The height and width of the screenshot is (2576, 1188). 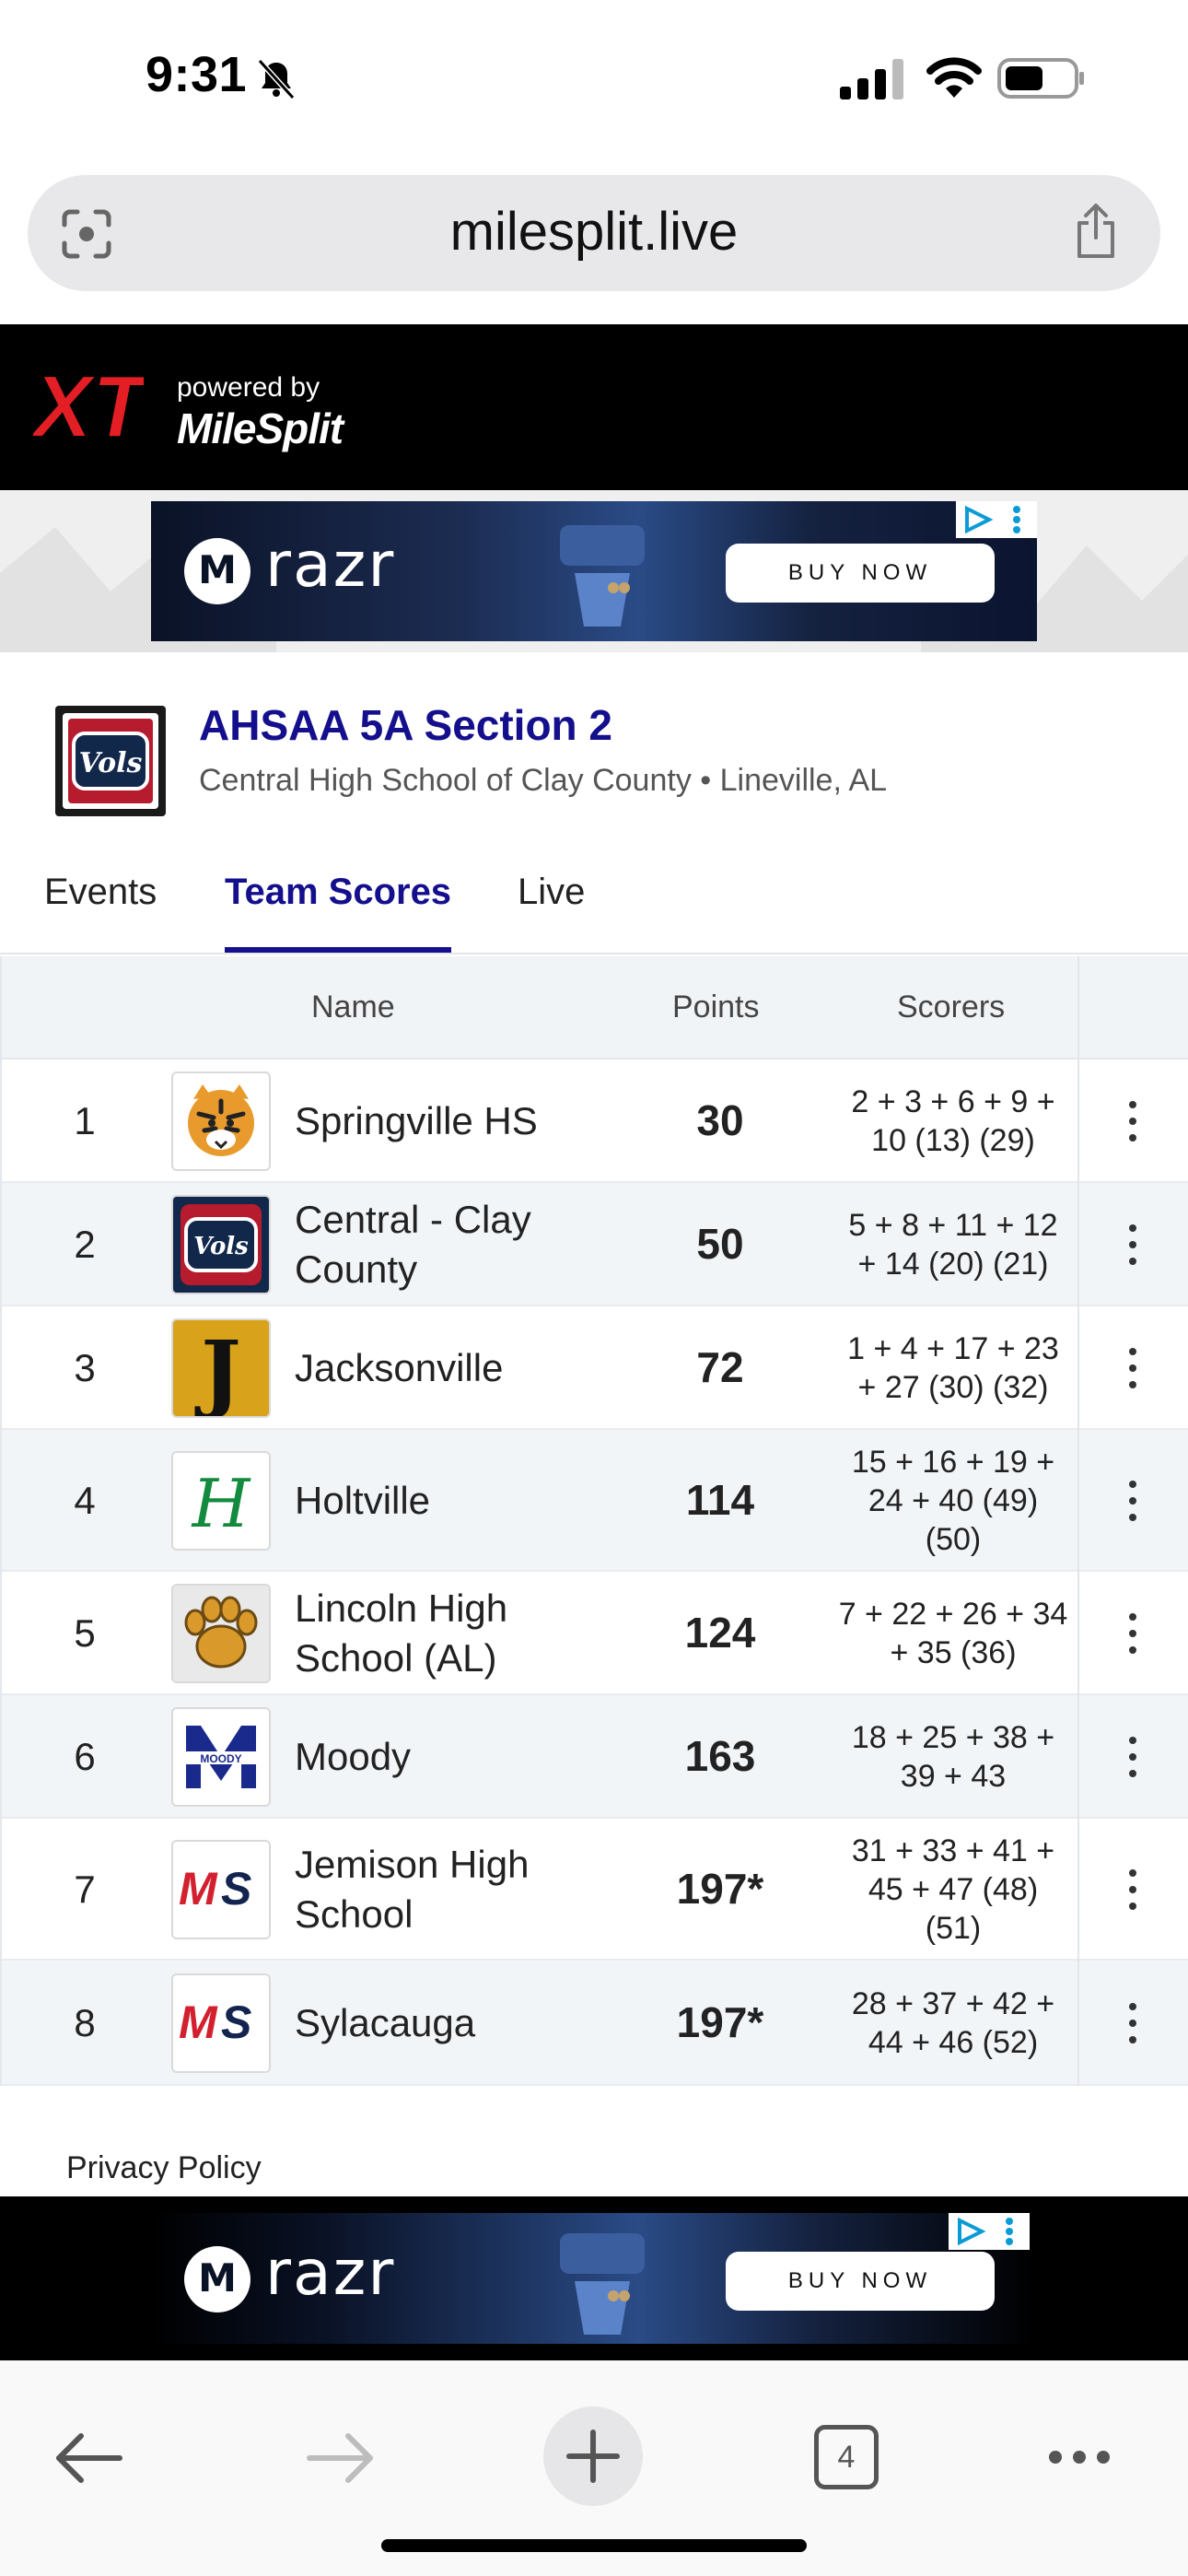 I want to click on home-indicator, so click(x=594, y=2545).